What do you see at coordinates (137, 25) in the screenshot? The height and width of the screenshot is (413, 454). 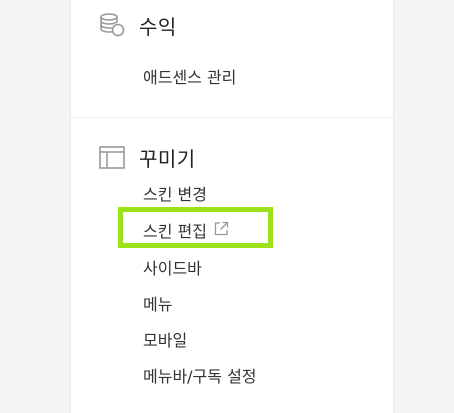 I see `section-header-revenue: 수익` at bounding box center [137, 25].